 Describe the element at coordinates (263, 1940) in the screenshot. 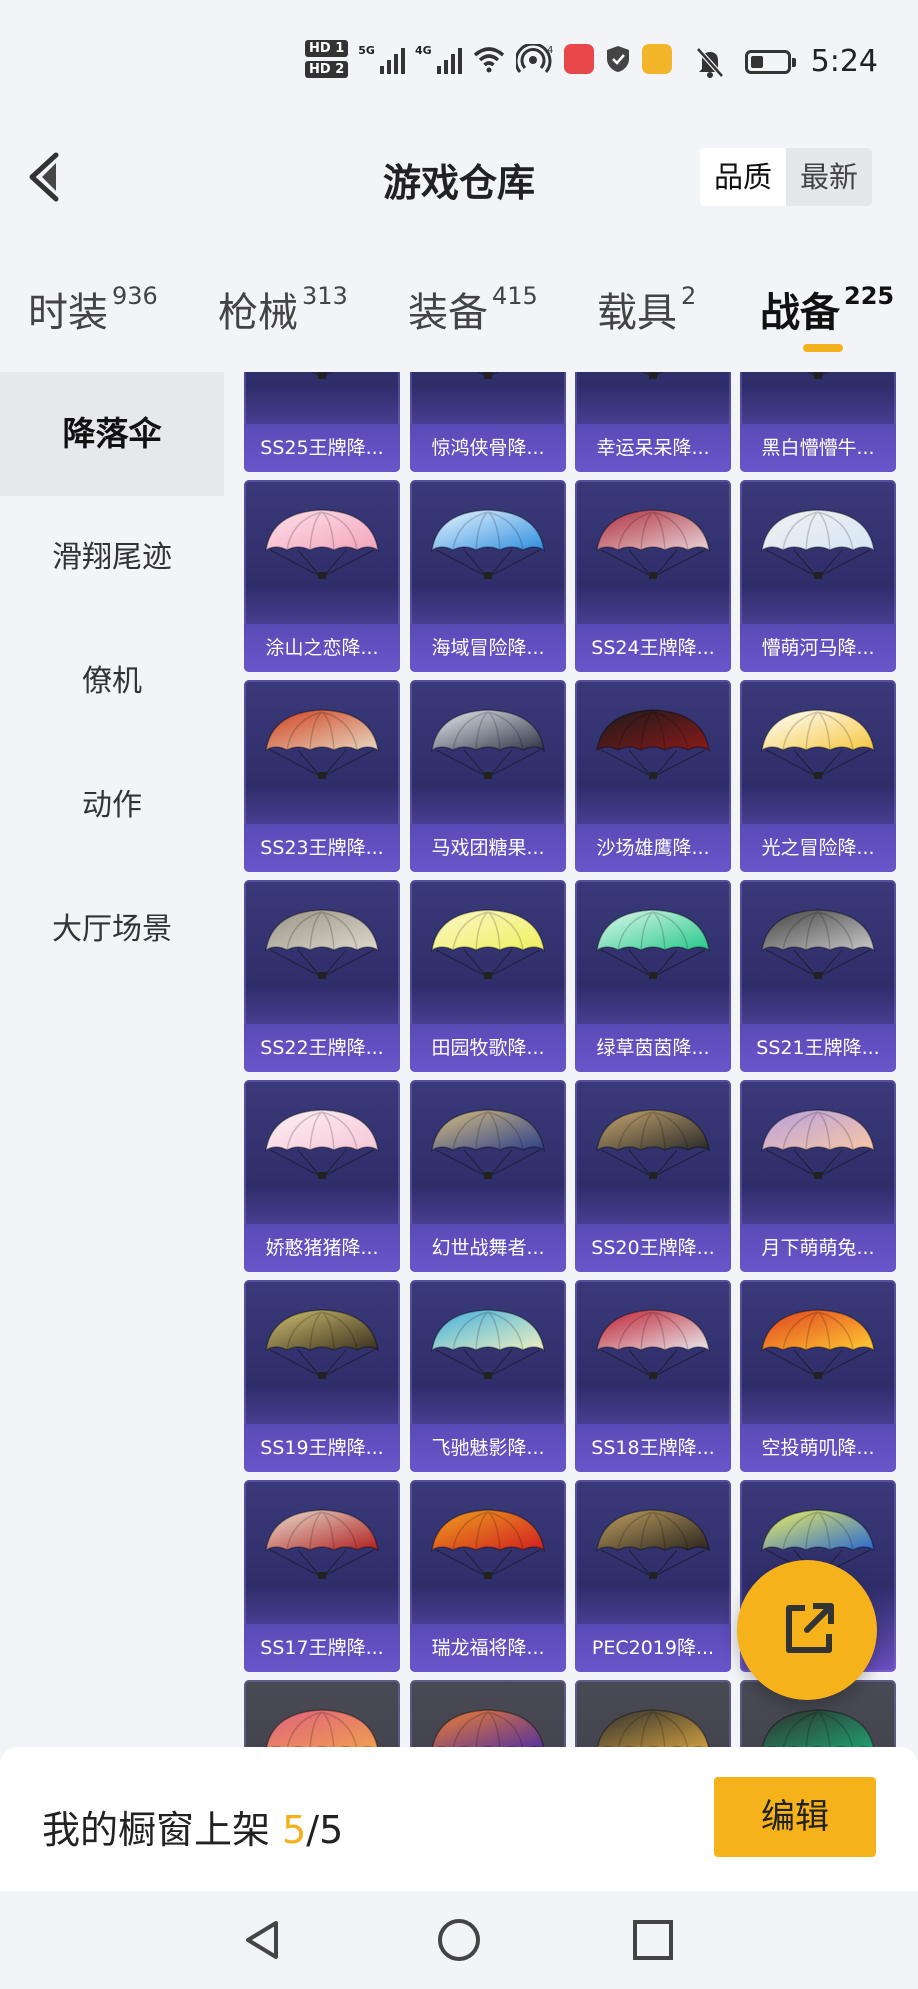

I see `nav-back-icon` at that location.